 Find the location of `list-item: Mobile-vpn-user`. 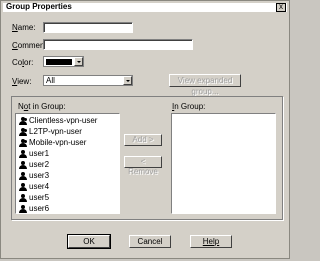

list-item: Mobile-vpn-user is located at coordinates (52, 143).